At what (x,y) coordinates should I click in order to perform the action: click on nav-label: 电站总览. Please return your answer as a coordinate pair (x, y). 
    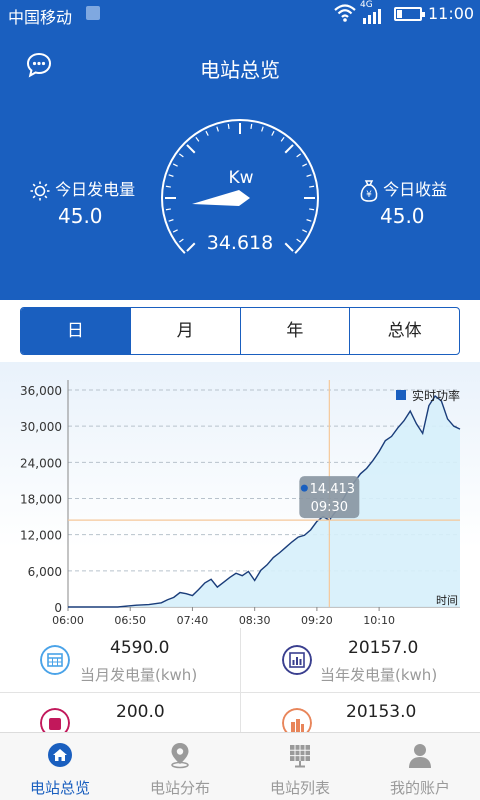
    Looking at the image, I should click on (59, 788).